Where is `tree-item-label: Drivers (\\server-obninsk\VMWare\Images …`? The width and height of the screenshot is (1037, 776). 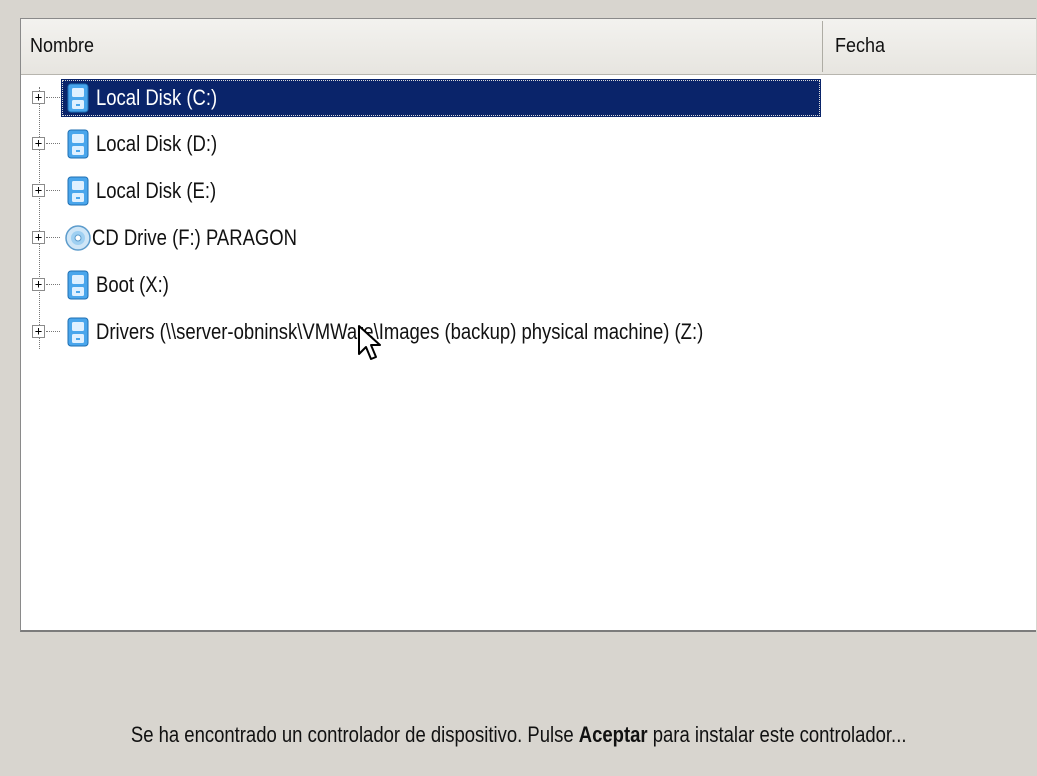
tree-item-label: Drivers (\\server-obninsk\VMWare\Images … is located at coordinates (400, 331).